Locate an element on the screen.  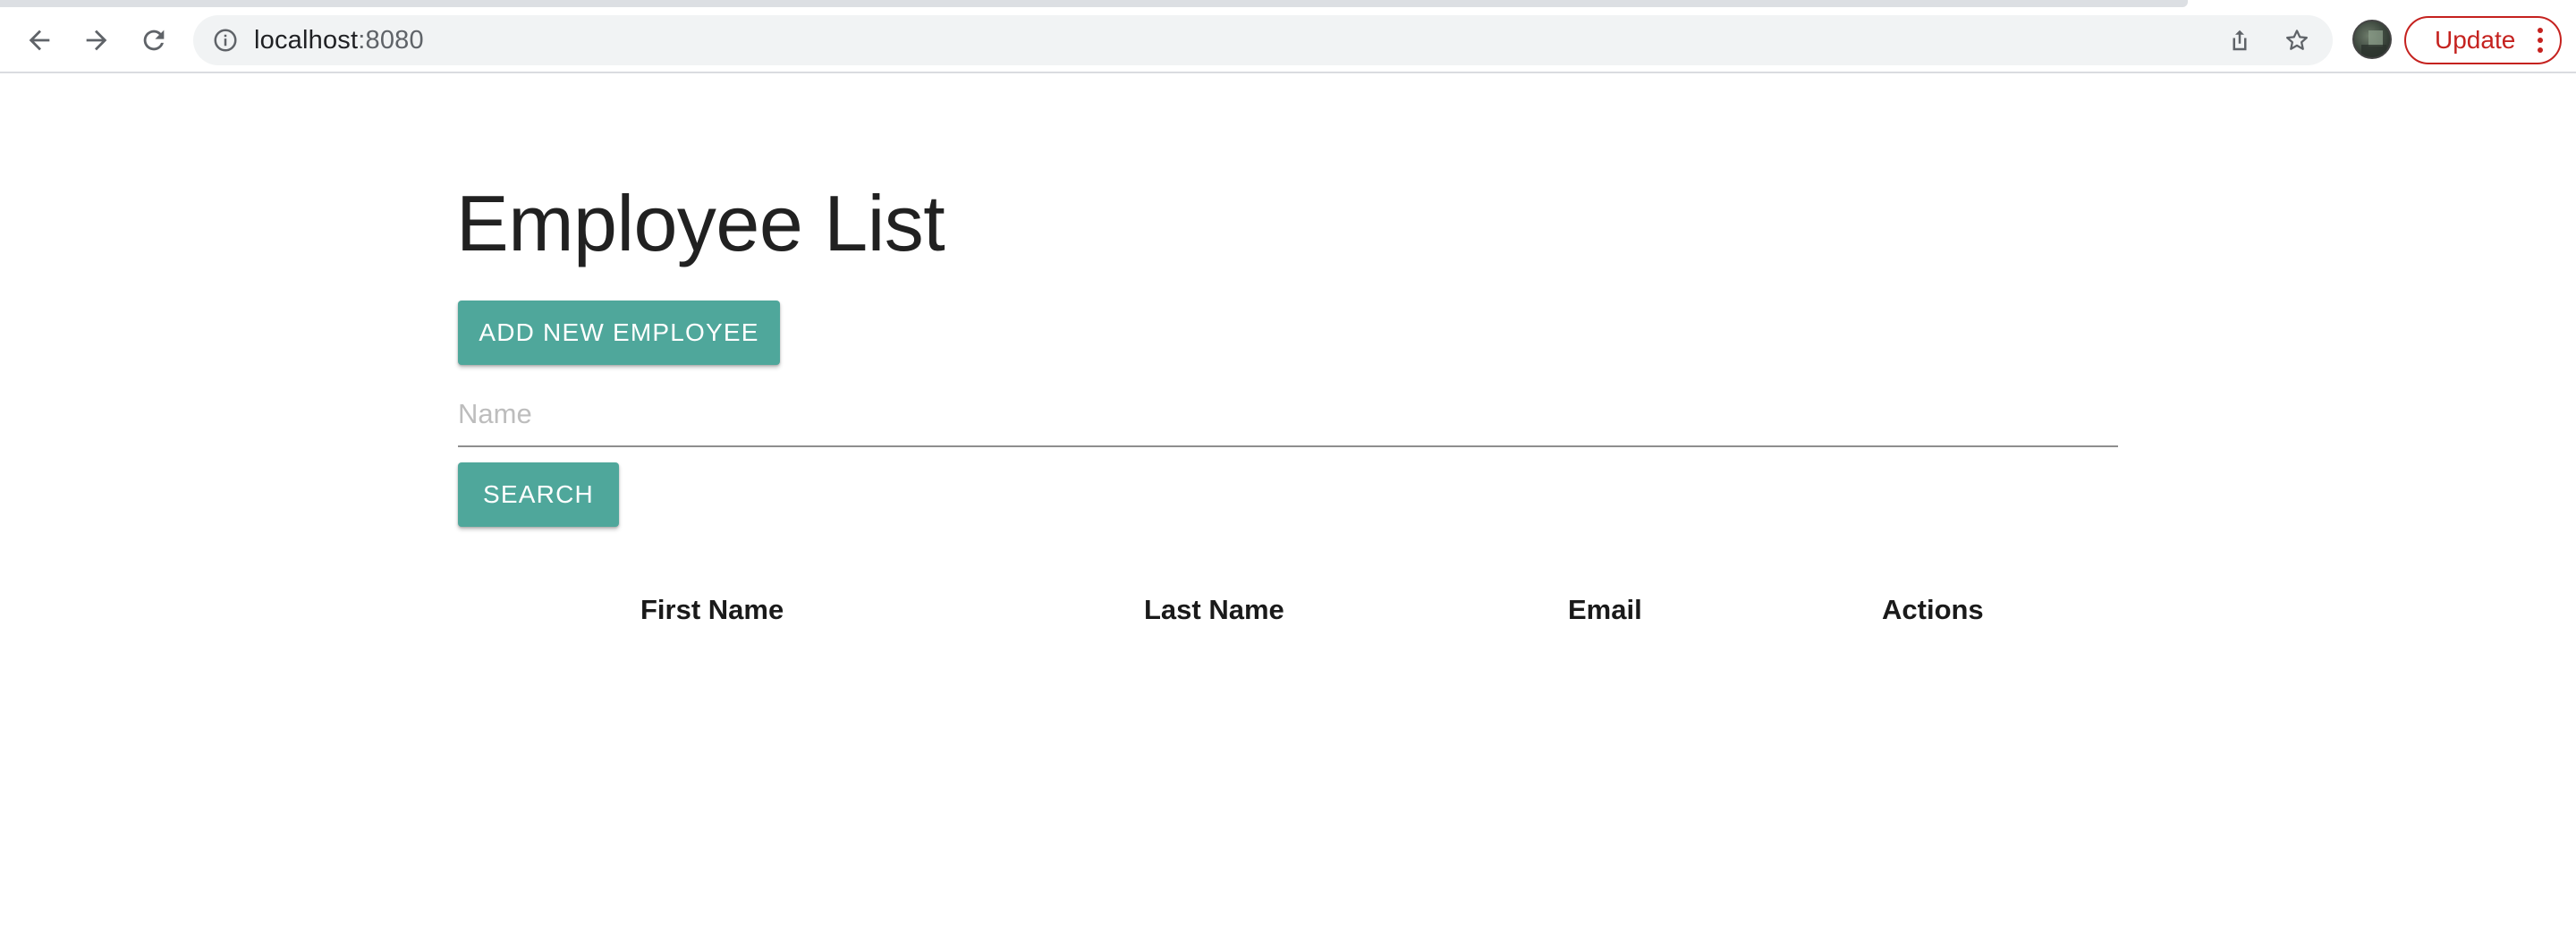
column-header-actions: Actions is located at coordinates (1933, 609).